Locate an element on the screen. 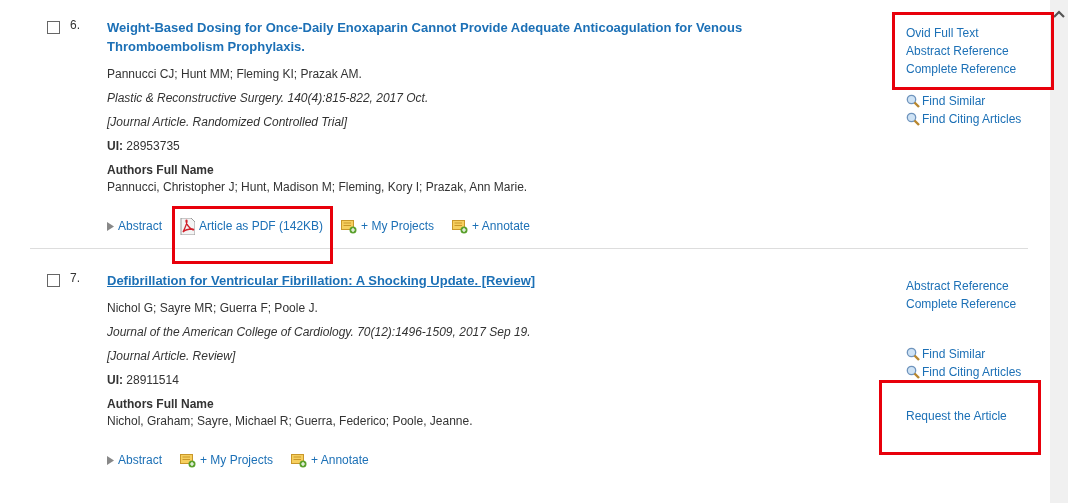  ui-number: 28953735 is located at coordinates (153, 146).